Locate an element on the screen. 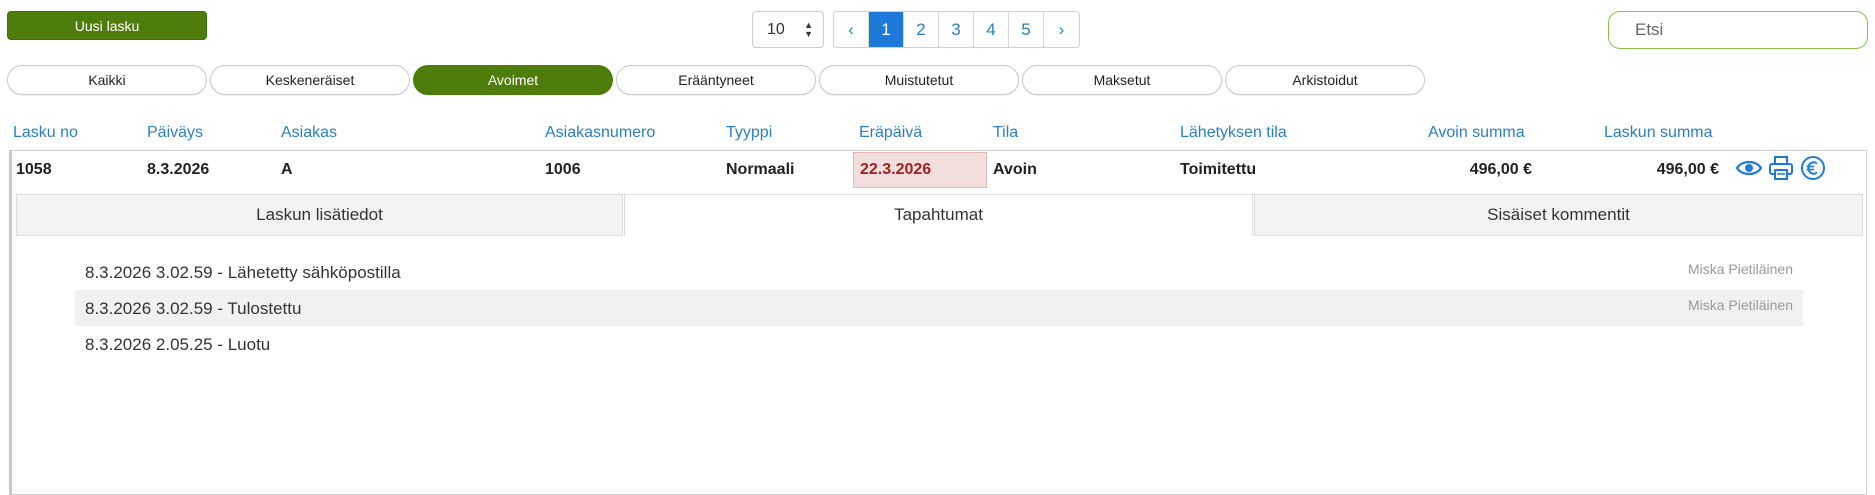 The height and width of the screenshot is (495, 1875). col-due-date: Eräpäivä is located at coordinates (890, 133).